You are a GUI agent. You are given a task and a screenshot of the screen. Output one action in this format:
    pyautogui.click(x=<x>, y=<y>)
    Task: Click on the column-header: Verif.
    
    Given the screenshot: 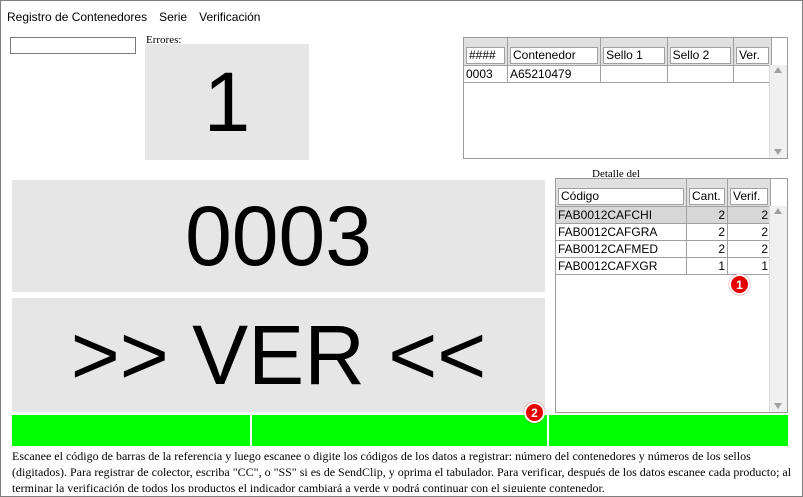 What is the action you would take?
    pyautogui.click(x=749, y=193)
    